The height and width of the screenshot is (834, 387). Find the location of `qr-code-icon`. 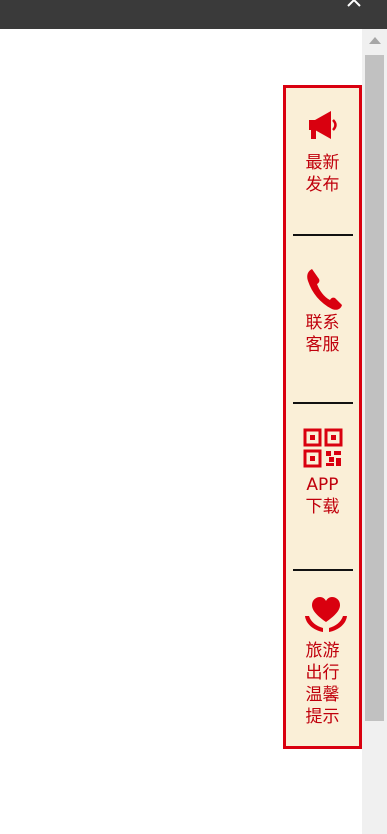

qr-code-icon is located at coordinates (323, 448).